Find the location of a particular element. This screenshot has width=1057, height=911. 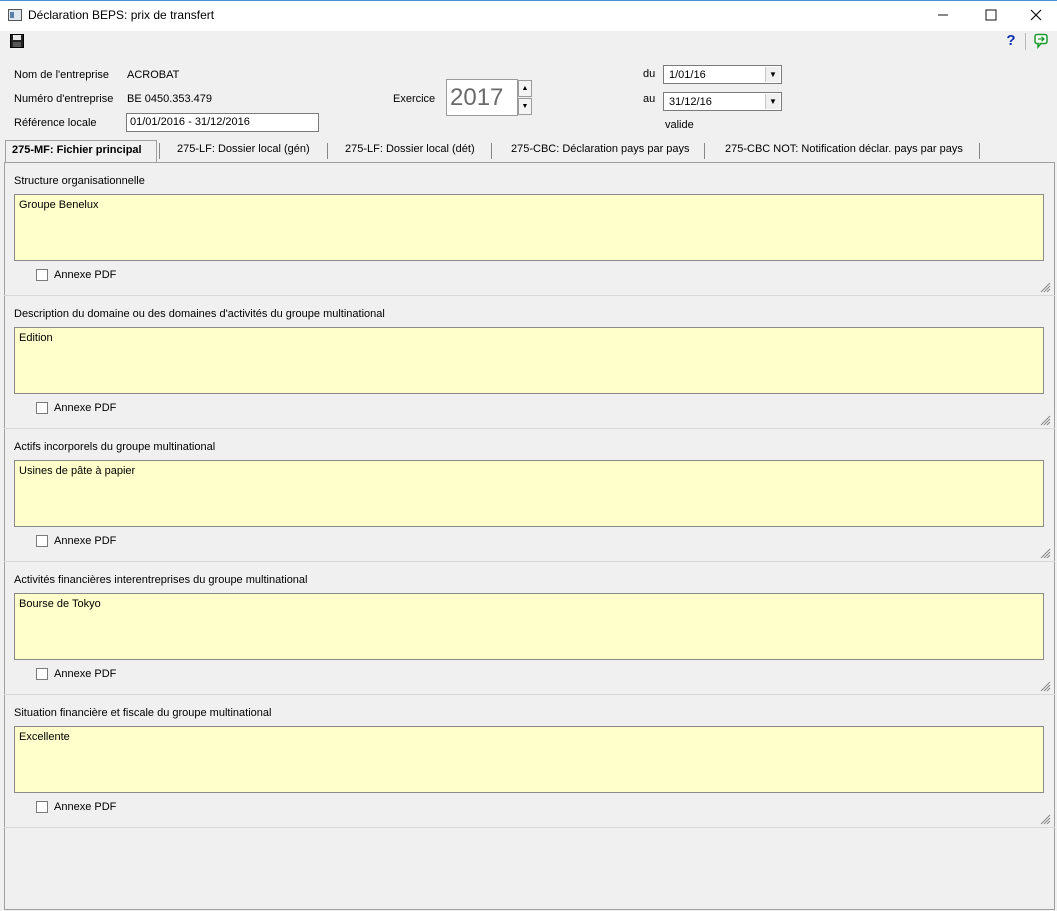

floppy-disk-icon is located at coordinates (17, 41).